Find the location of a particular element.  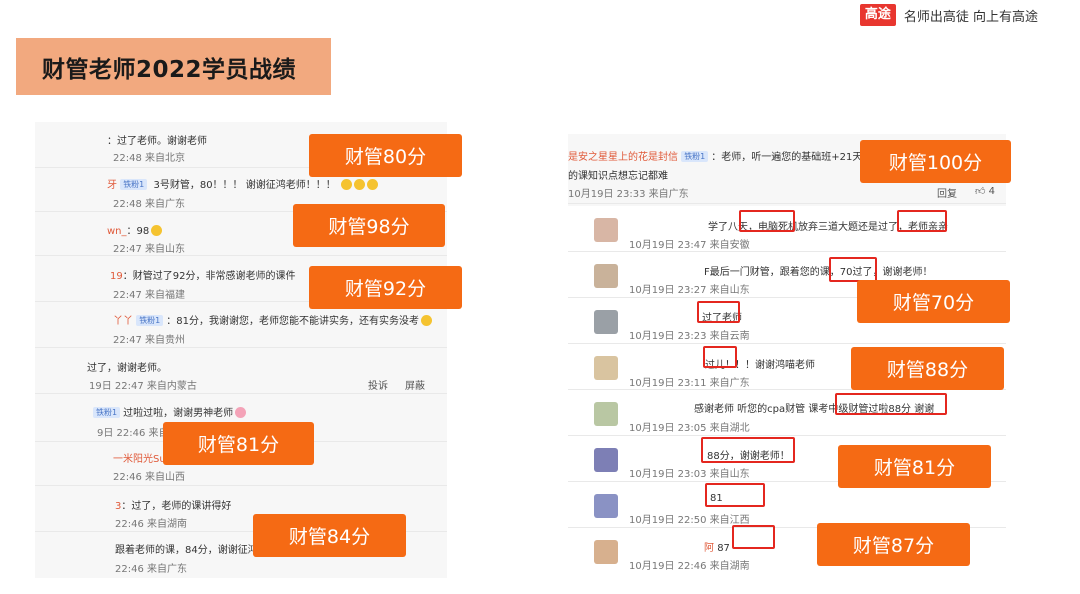

score-tag: 财管80分 is located at coordinates (385, 155).